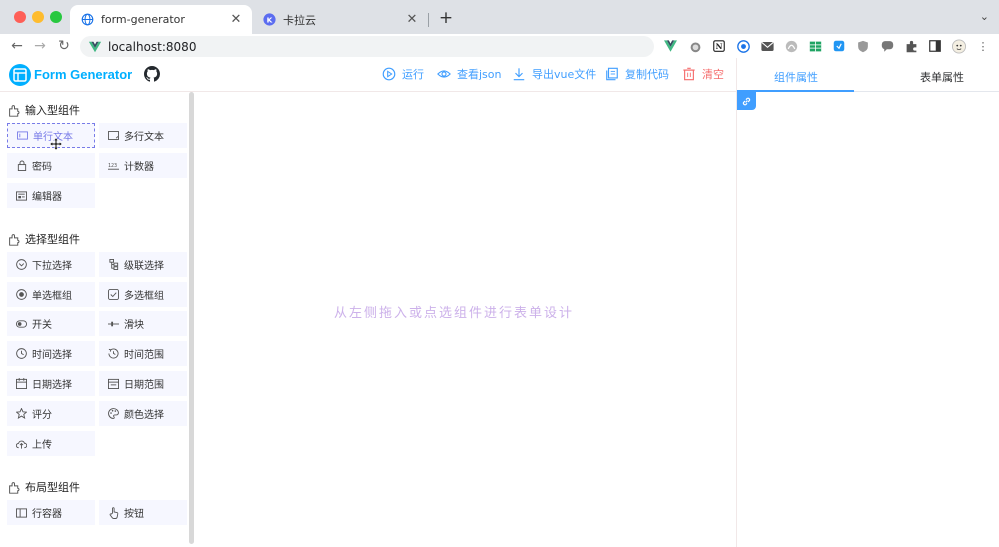 The image size is (999, 547). What do you see at coordinates (44, 487) in the screenshot?
I see `group-title-layout: 布局型组件` at bounding box center [44, 487].